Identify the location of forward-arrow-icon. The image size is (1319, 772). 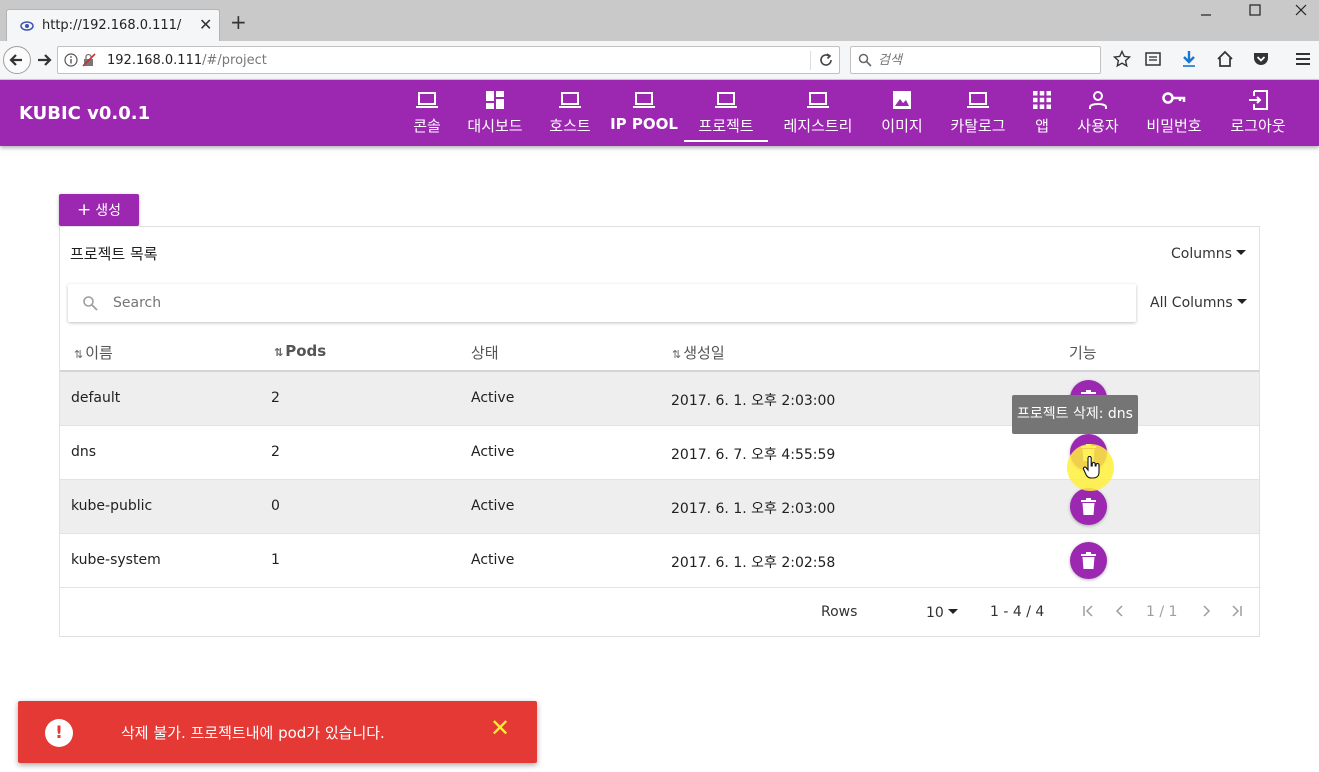
(44, 60).